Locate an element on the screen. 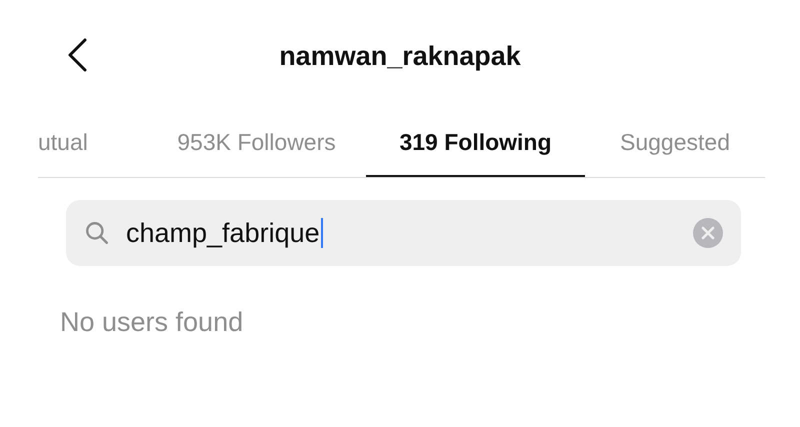 This screenshot has height=427, width=800. search-icon is located at coordinates (97, 233).